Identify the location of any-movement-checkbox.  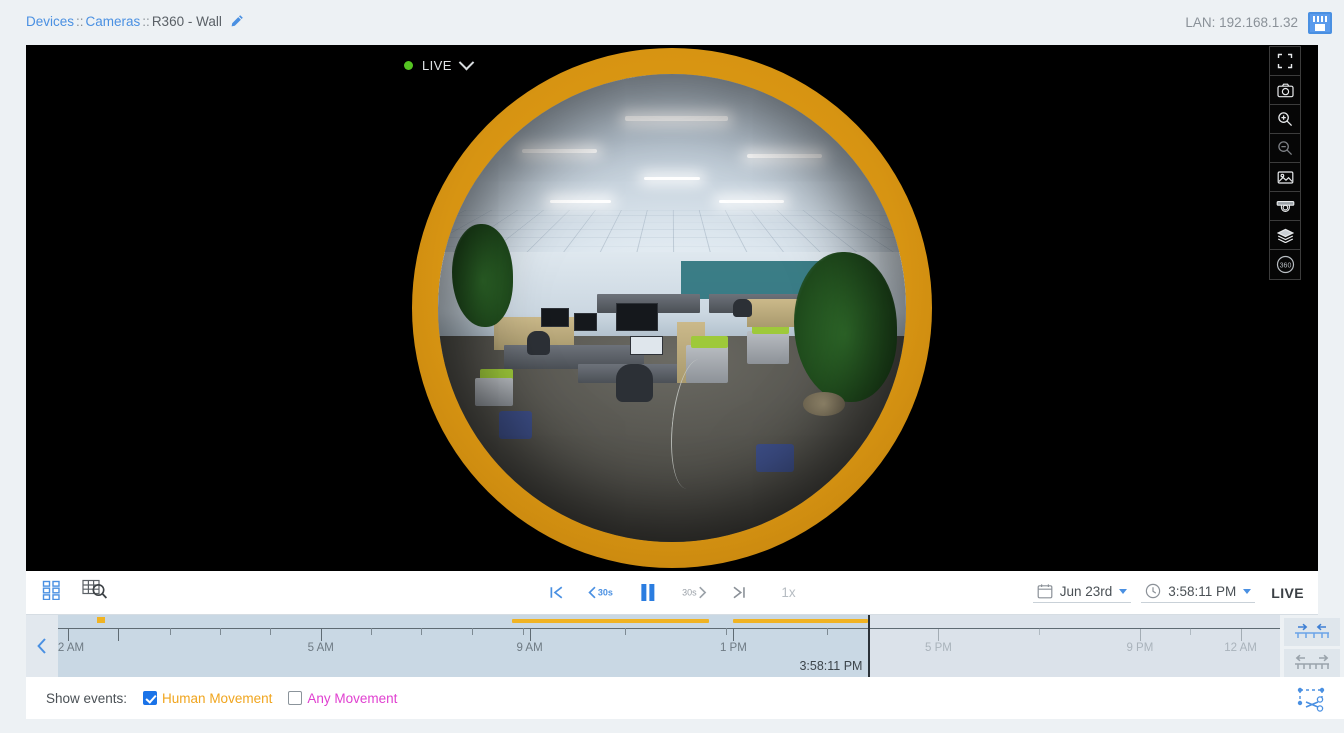
(295, 698).